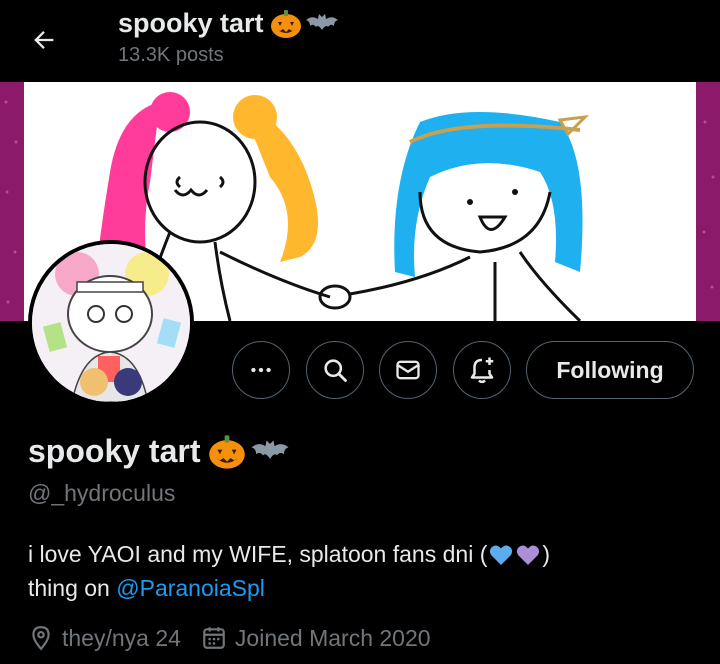 This screenshot has height=664, width=720. I want to click on profile-meta: they/nya 24 Joined March 2020, so click(239, 638).